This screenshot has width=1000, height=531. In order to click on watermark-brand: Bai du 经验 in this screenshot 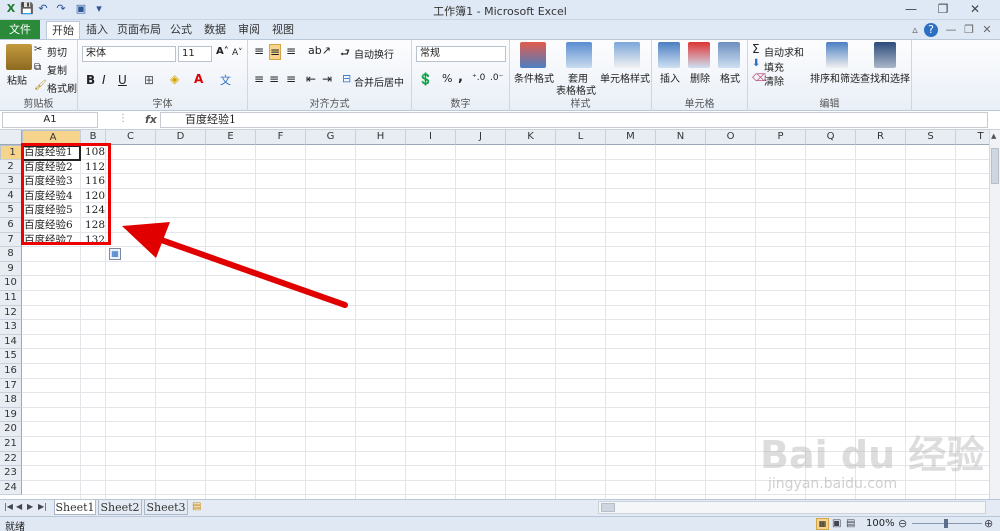, I will do `click(872, 455)`.